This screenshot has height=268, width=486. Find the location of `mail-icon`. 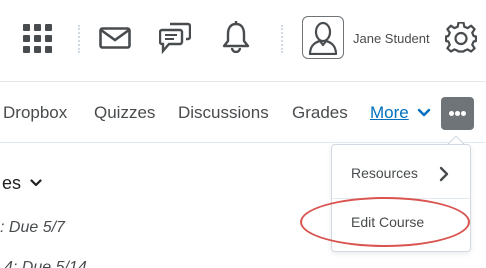

mail-icon is located at coordinates (115, 38).